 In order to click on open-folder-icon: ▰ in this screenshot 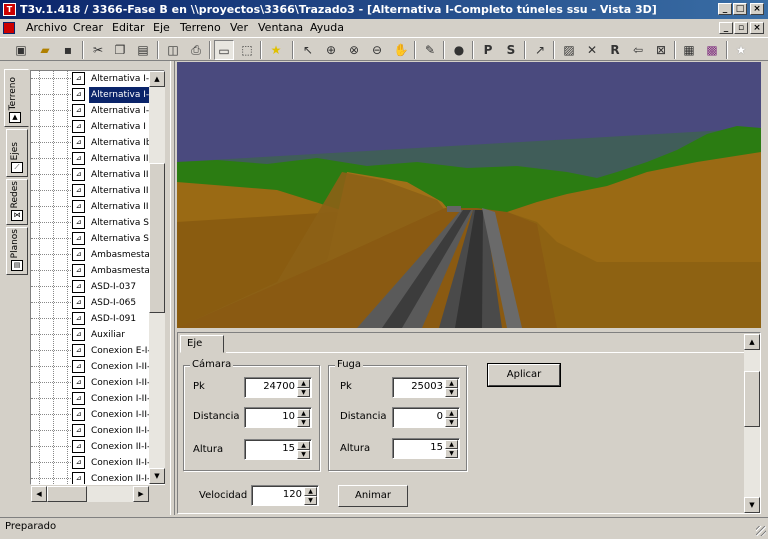, I will do `click(45, 50)`.